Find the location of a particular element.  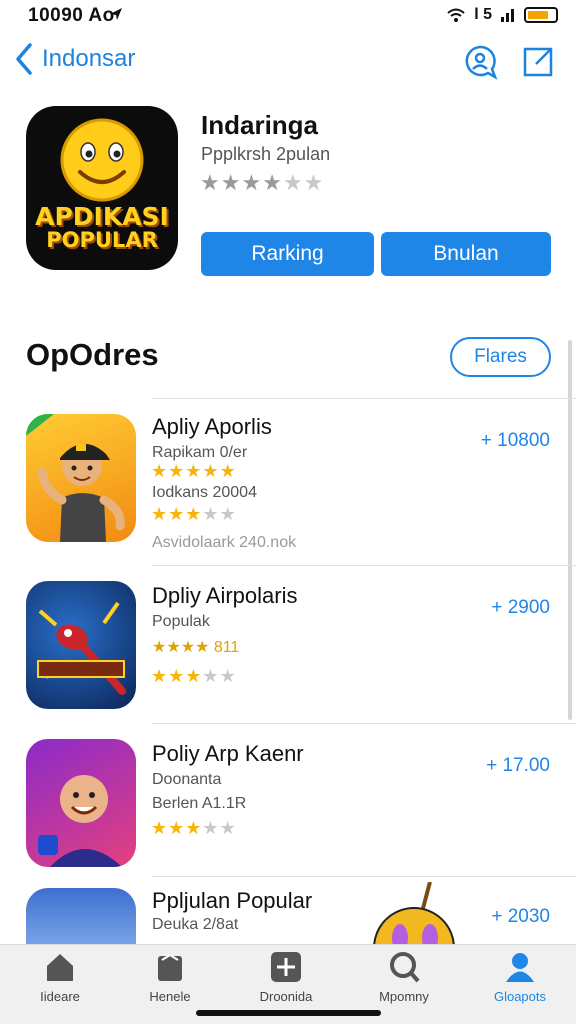

app-meta: Rapikam 0/er is located at coordinates (200, 452).